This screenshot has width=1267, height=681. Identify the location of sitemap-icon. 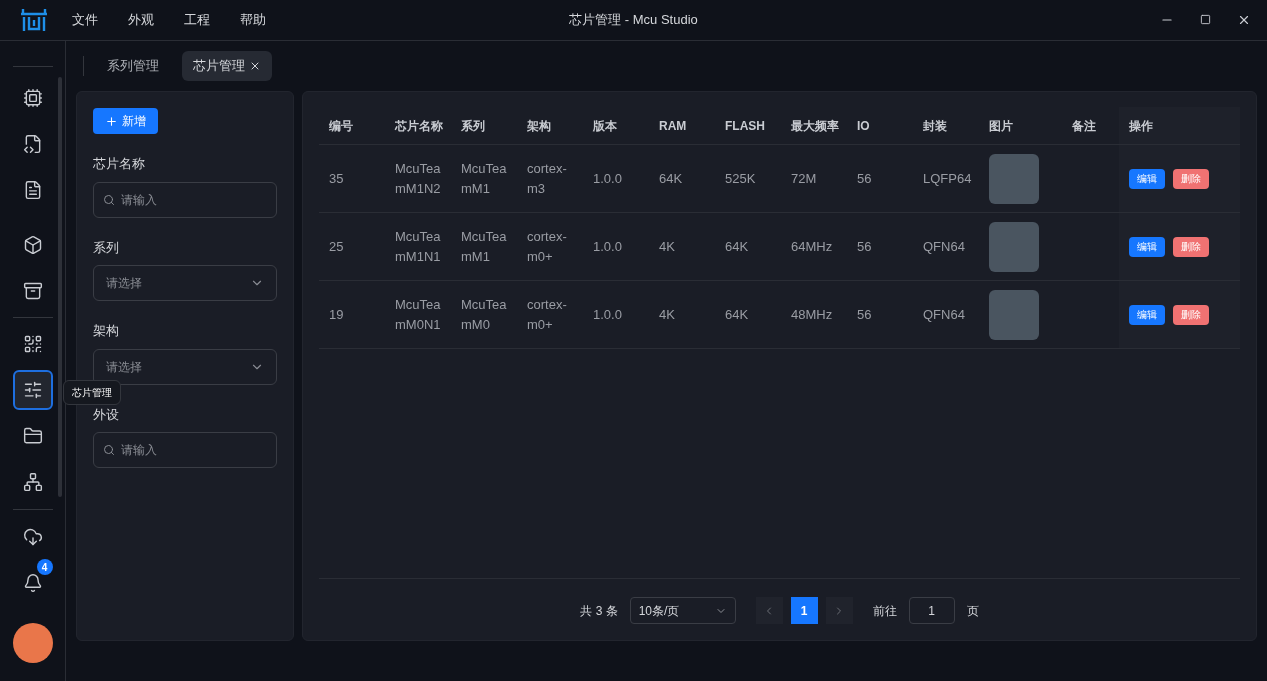
(32, 482).